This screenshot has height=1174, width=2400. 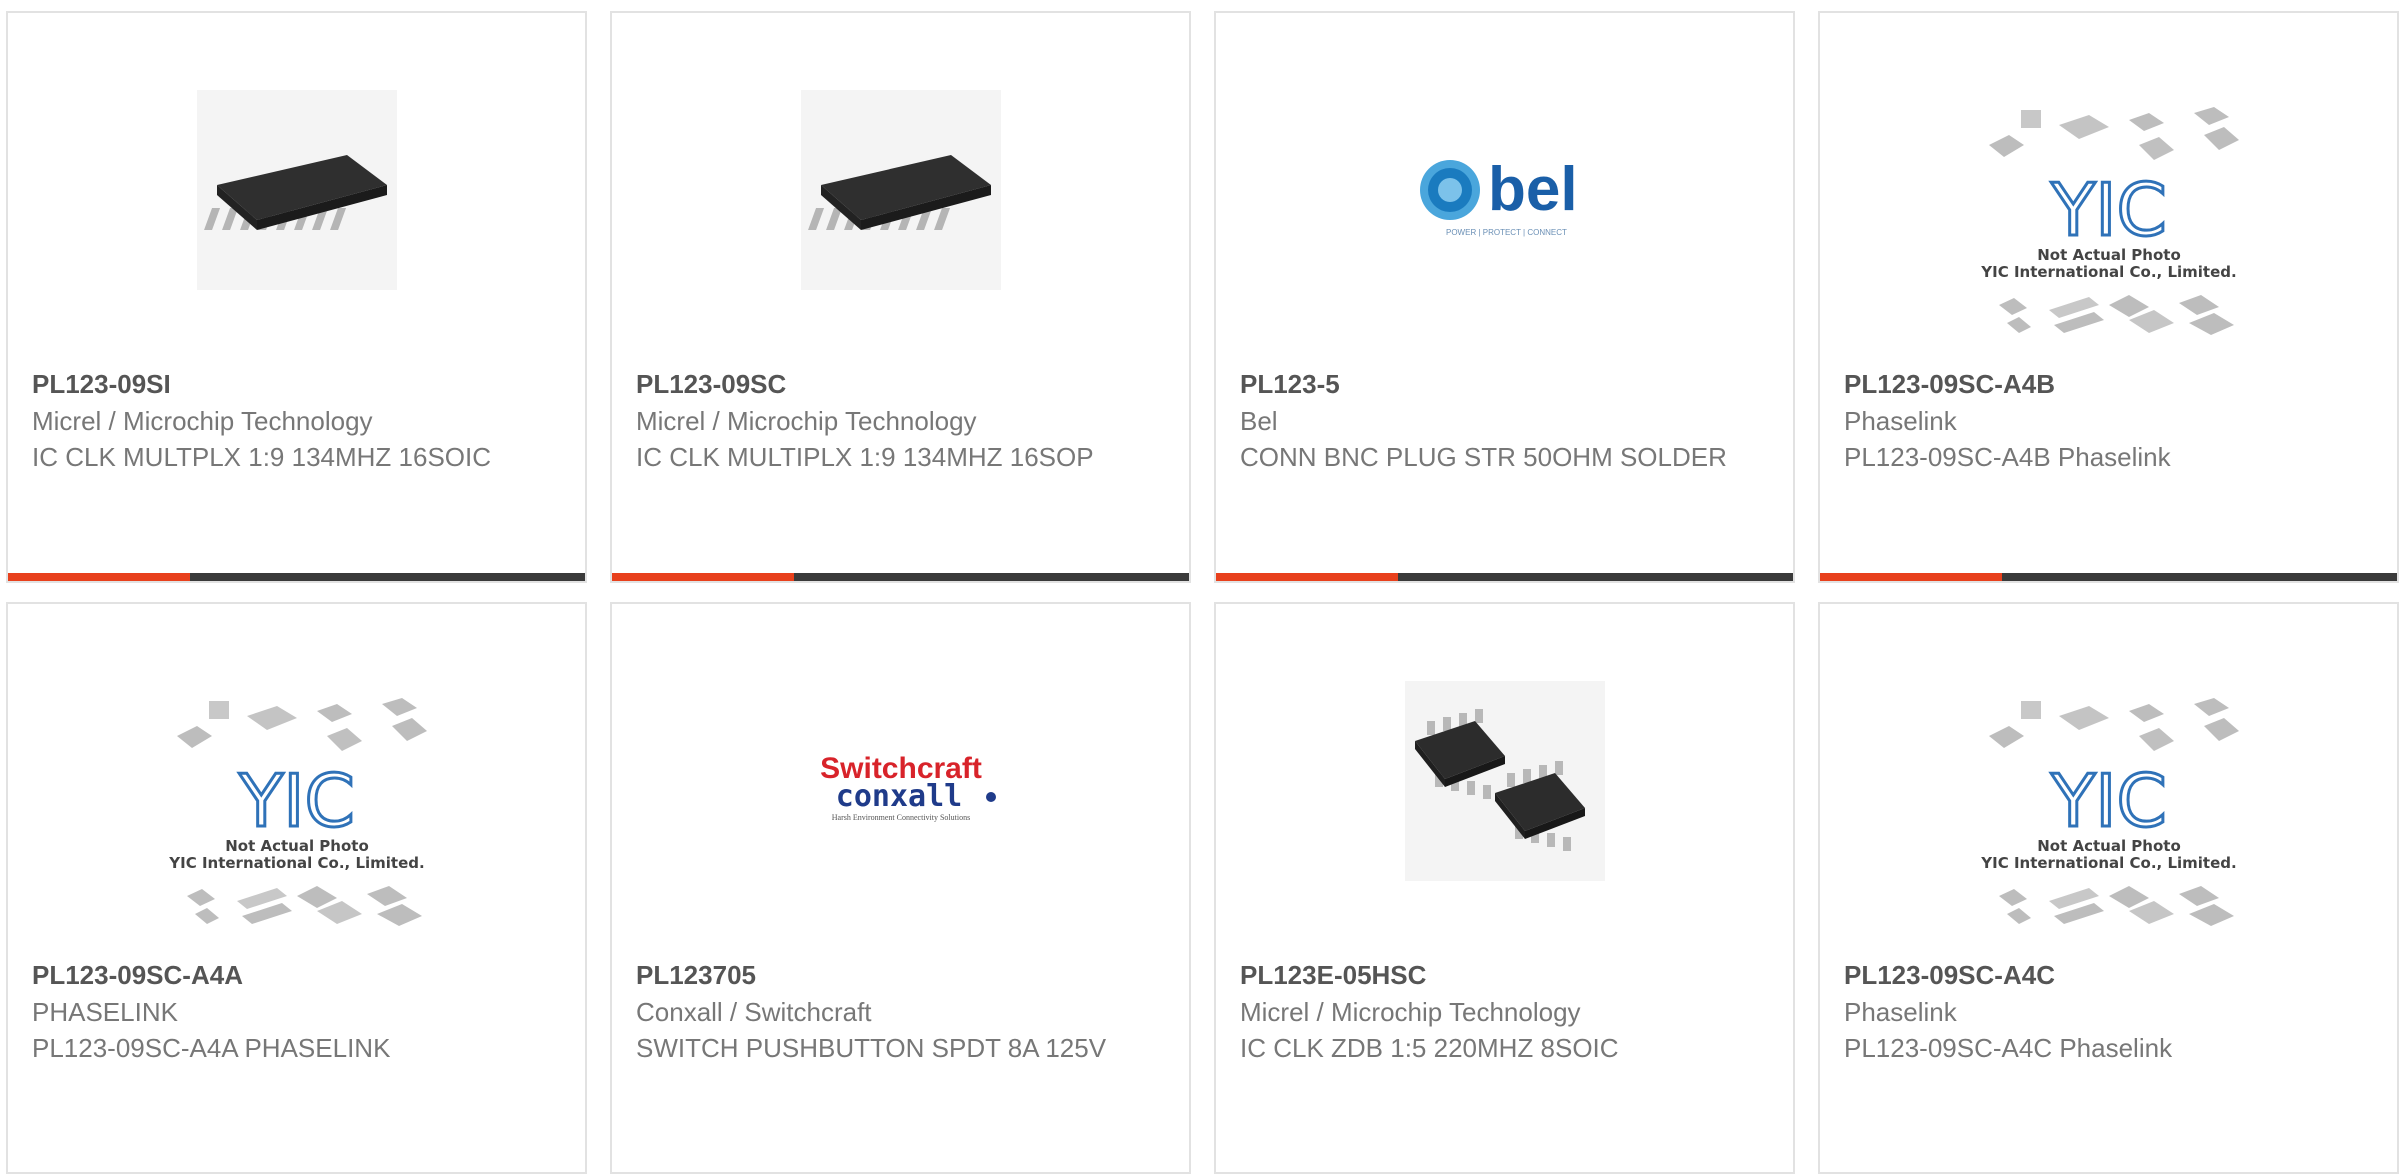 I want to click on conxall-word: conxall, so click(x=898, y=796).